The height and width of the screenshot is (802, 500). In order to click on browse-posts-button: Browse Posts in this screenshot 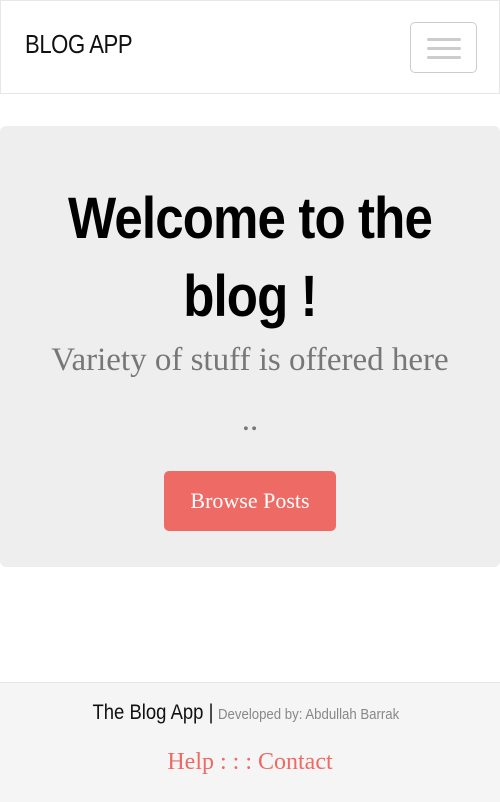, I will do `click(250, 501)`.